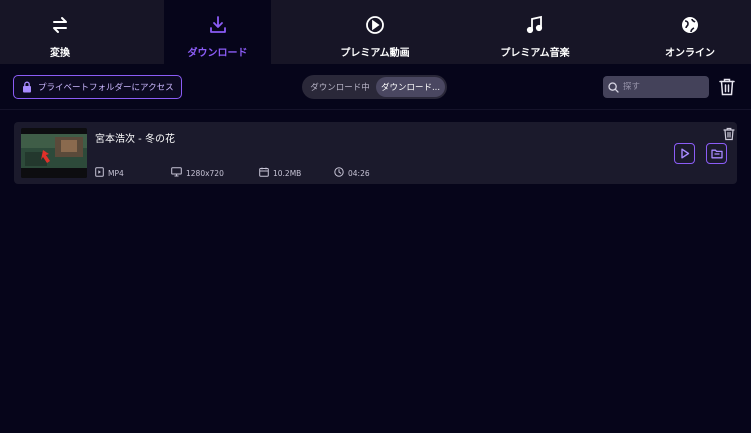 The height and width of the screenshot is (433, 751). I want to click on format-value: MP4, so click(116, 173).